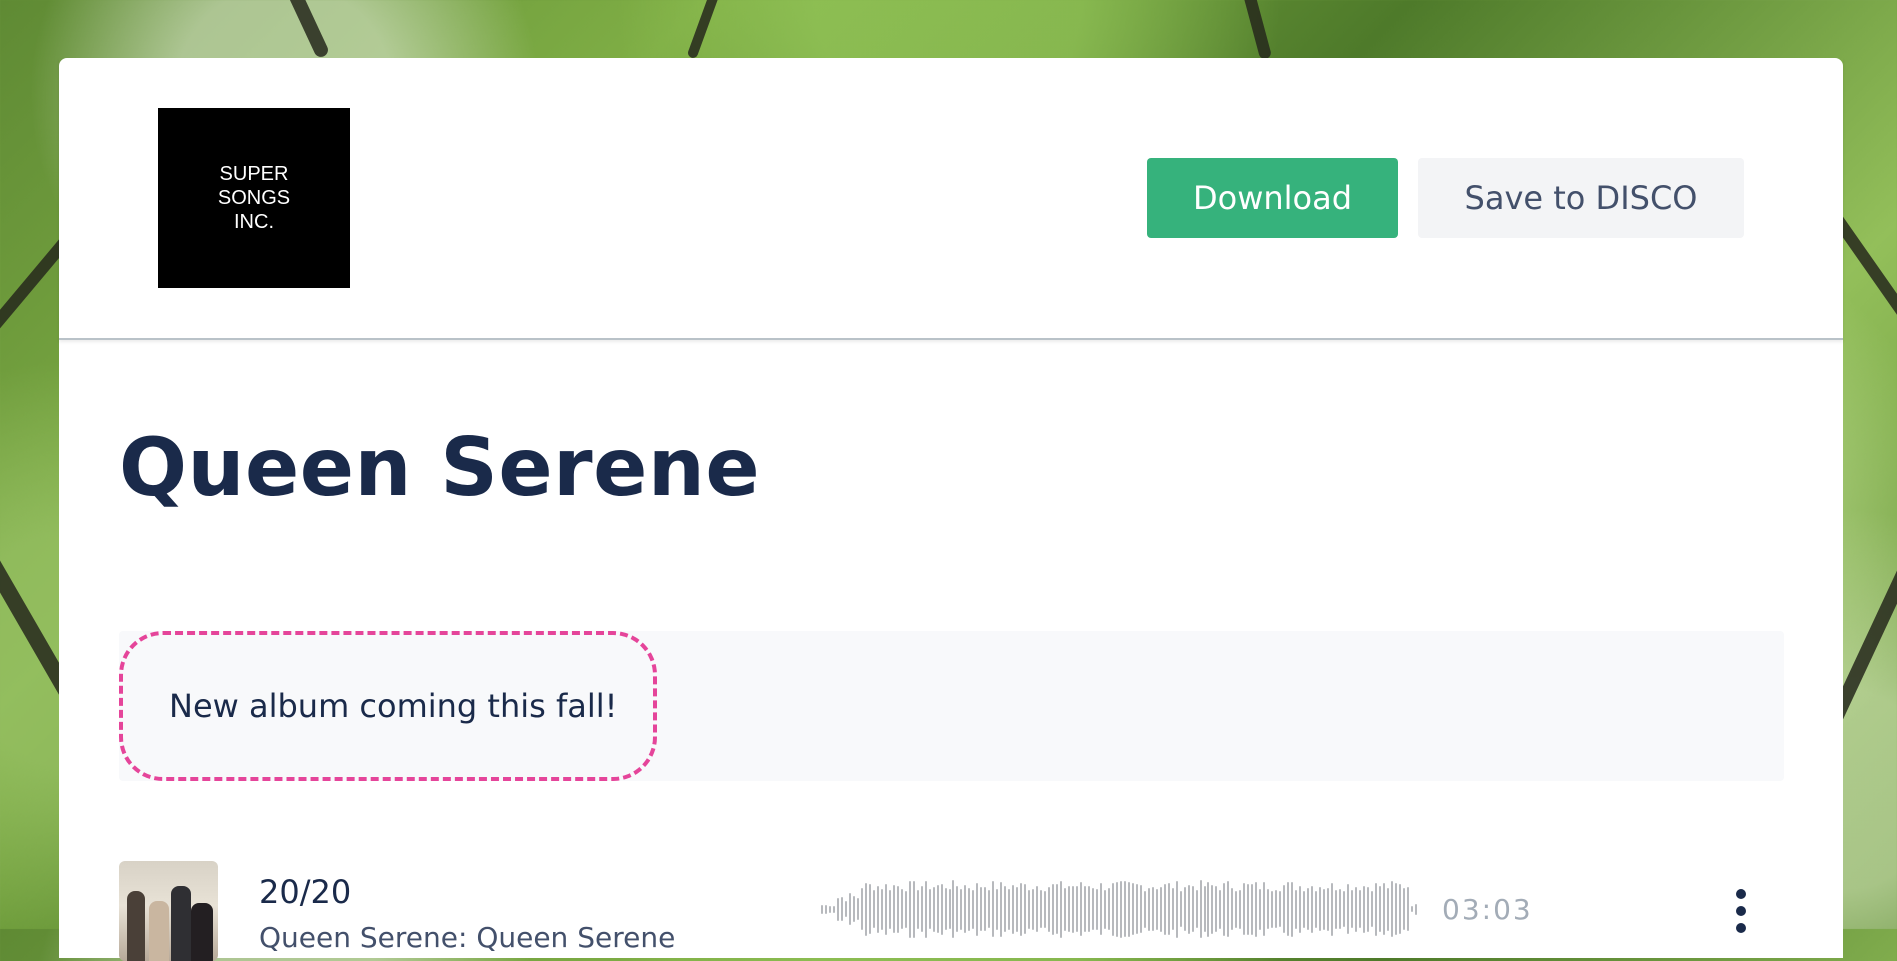 This screenshot has height=961, width=1897. What do you see at coordinates (1119, 909) in the screenshot?
I see `track-waveform` at bounding box center [1119, 909].